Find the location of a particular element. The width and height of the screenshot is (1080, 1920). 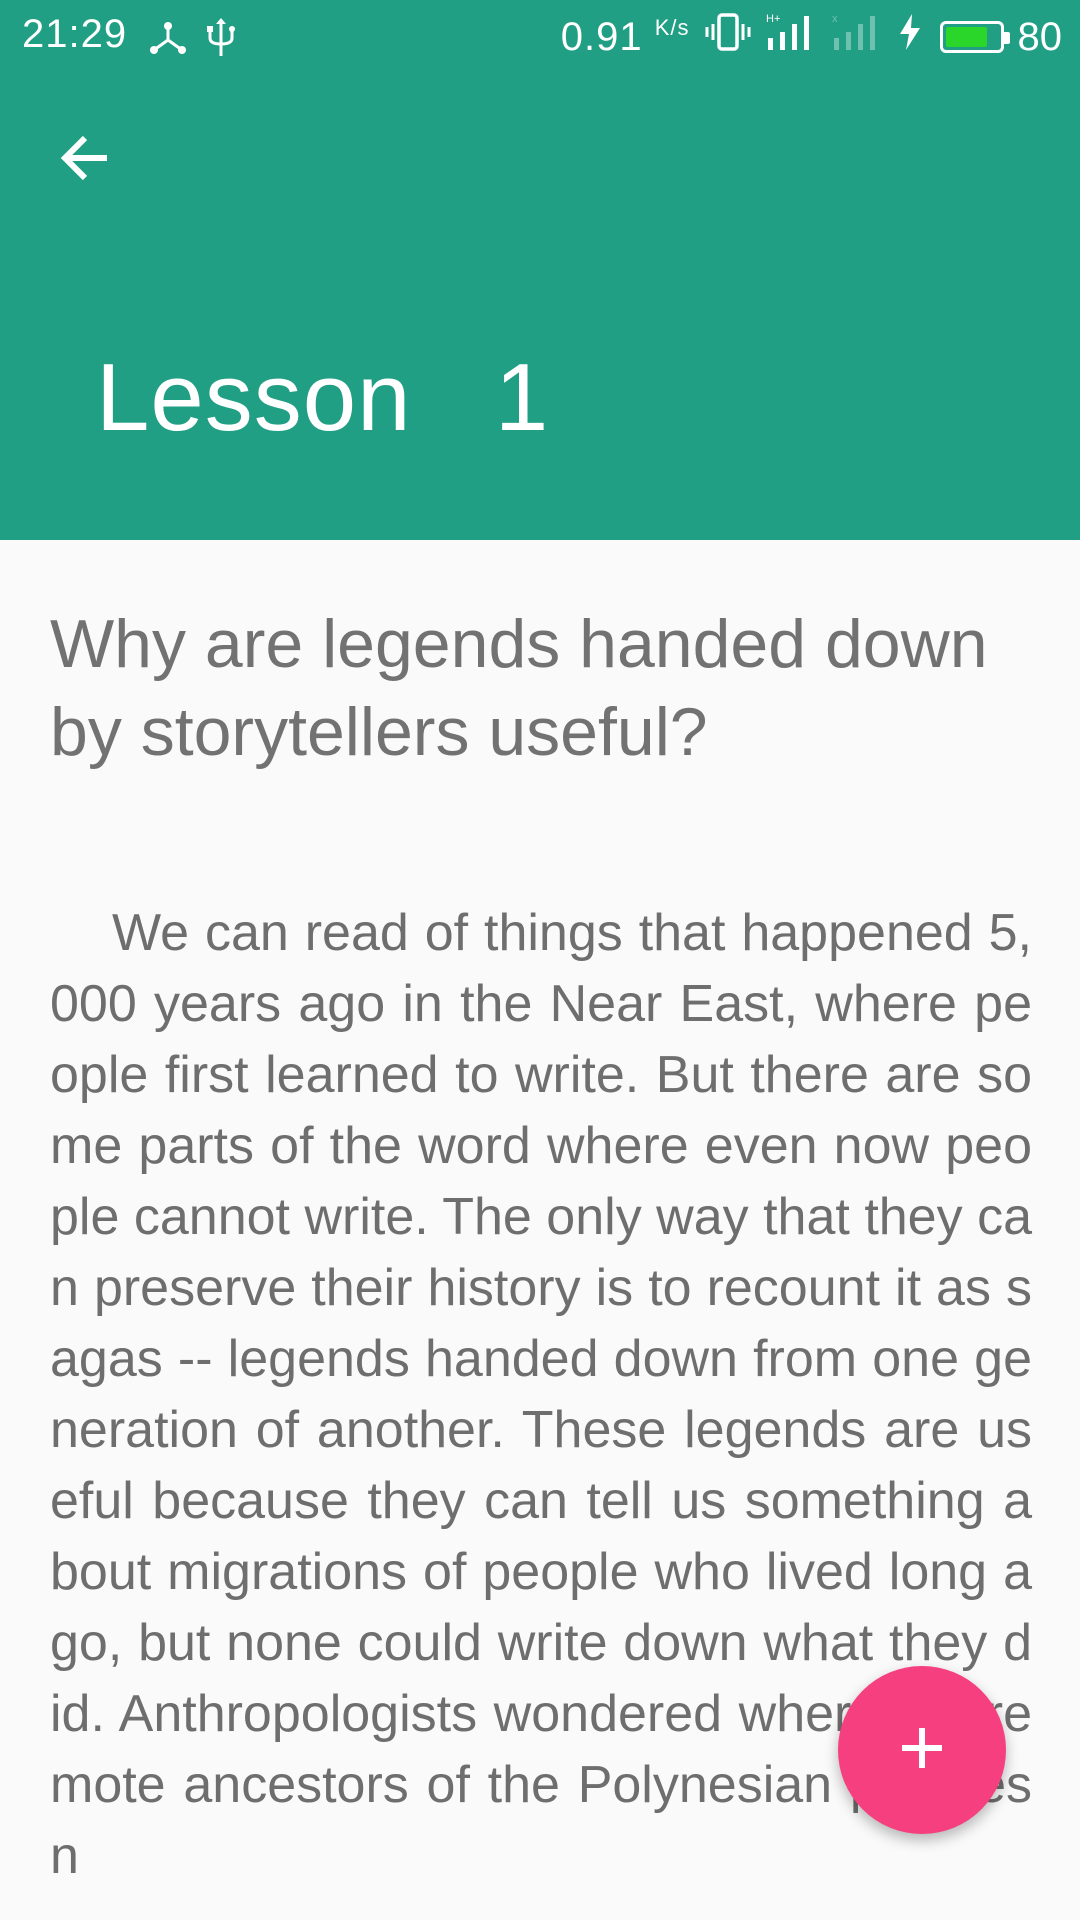

status-right: 0.91 K/s H+ x 80 is located at coordinates (811, 37).